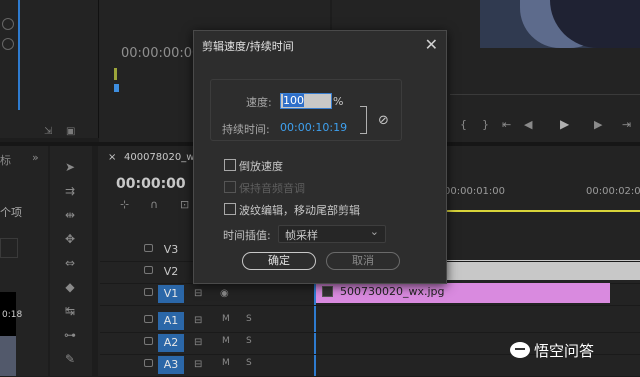  What do you see at coordinates (248, 46) in the screenshot?
I see `dialog-title: 剪辑速度/持续时间` at bounding box center [248, 46].